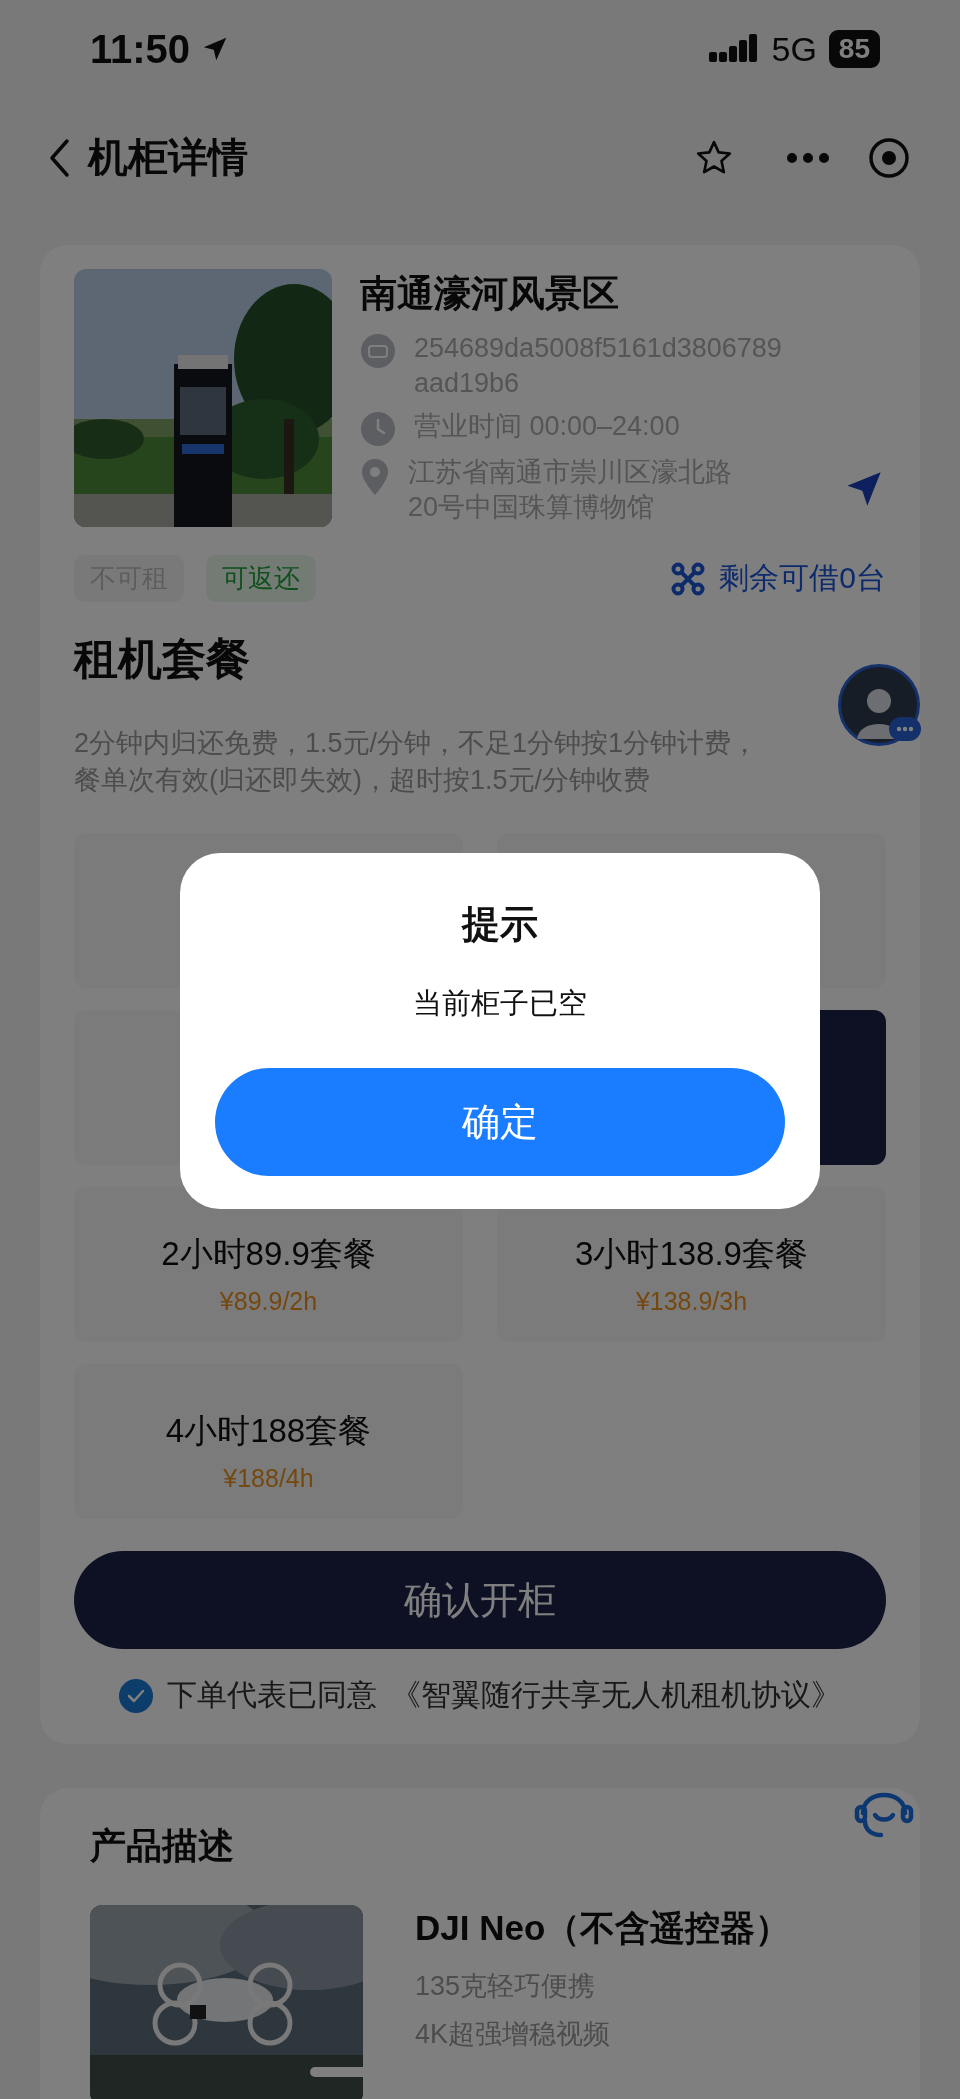 This screenshot has width=960, height=2099. I want to click on agreement-link: 《智翼随行共享无人机租机协议》, so click(616, 1695).